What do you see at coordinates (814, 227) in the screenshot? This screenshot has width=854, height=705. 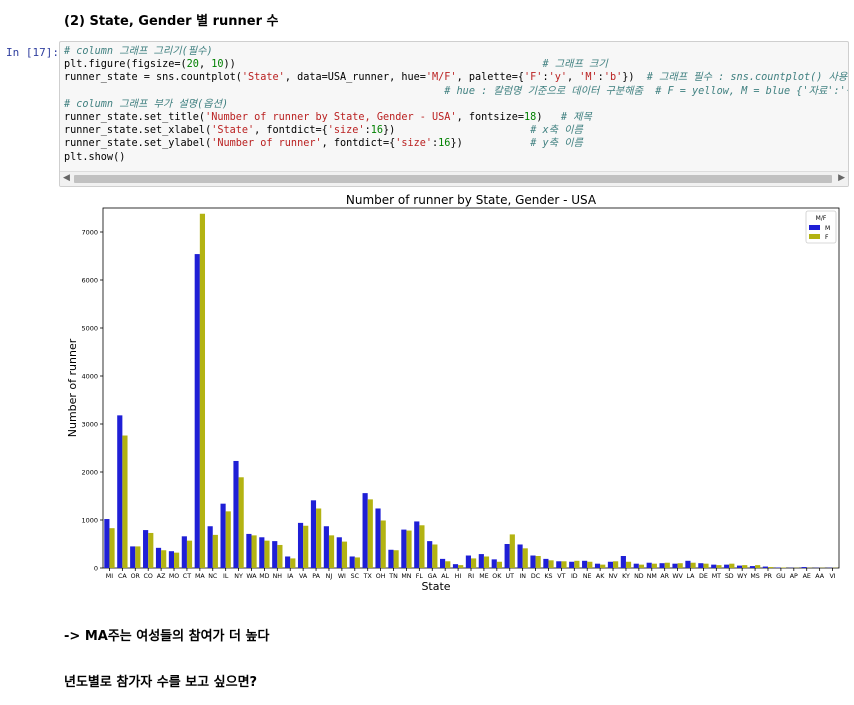 I see `legend-swatch-M` at bounding box center [814, 227].